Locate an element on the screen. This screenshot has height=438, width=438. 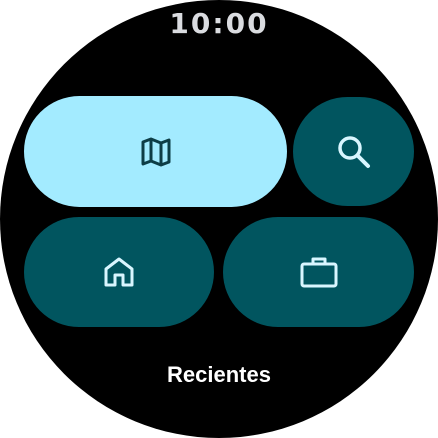
search-button is located at coordinates (353, 151).